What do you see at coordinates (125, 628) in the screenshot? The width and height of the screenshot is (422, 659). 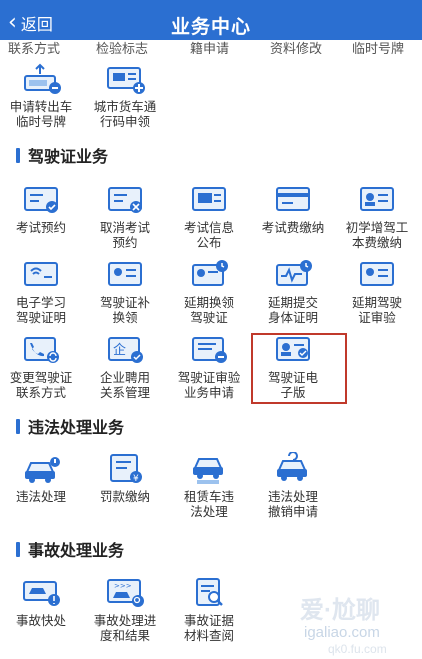 I see `tile-label: 事故处理进 度和结果` at bounding box center [125, 628].